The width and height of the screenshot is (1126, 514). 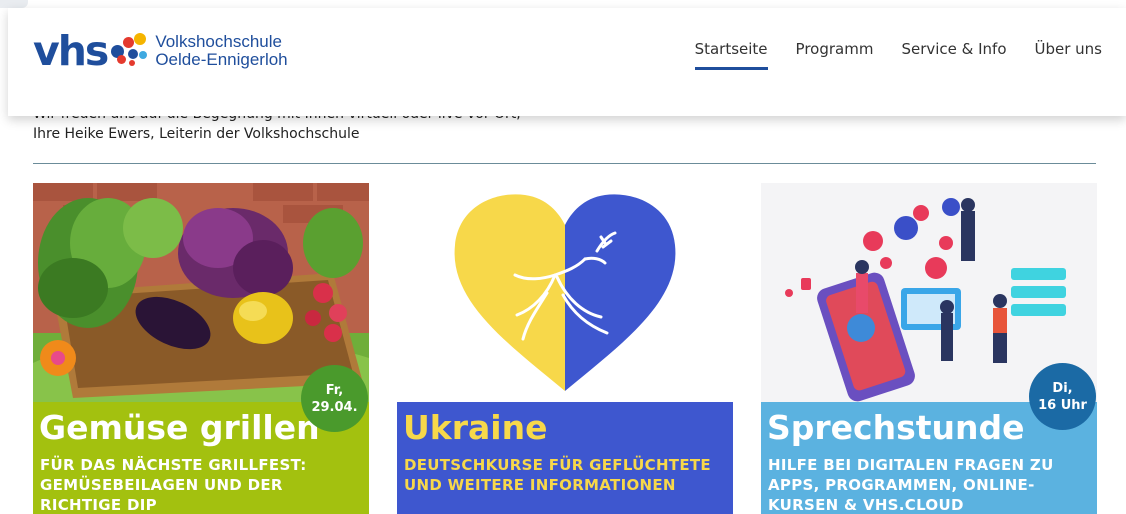 What do you see at coordinates (71, 50) in the screenshot?
I see `logo-mark: vhs` at bounding box center [71, 50].